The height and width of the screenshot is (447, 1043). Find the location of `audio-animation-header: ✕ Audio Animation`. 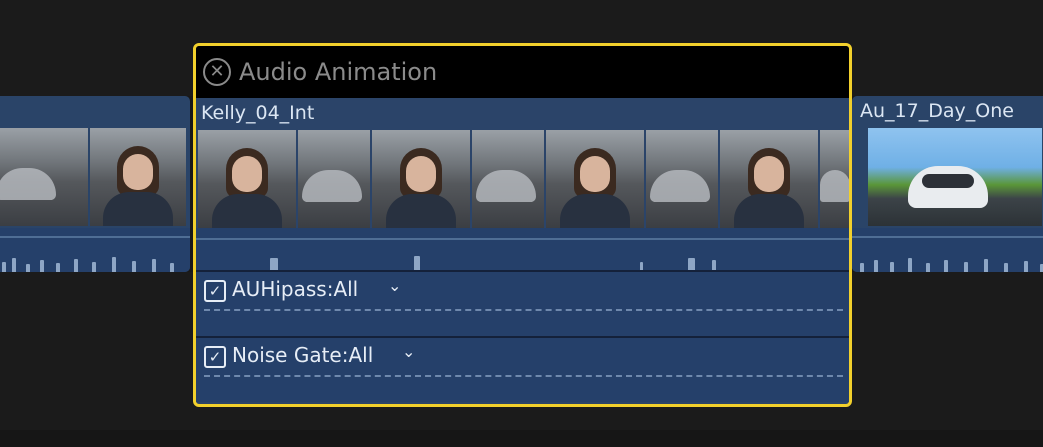

audio-animation-header: ✕ Audio Animation is located at coordinates (522, 72).